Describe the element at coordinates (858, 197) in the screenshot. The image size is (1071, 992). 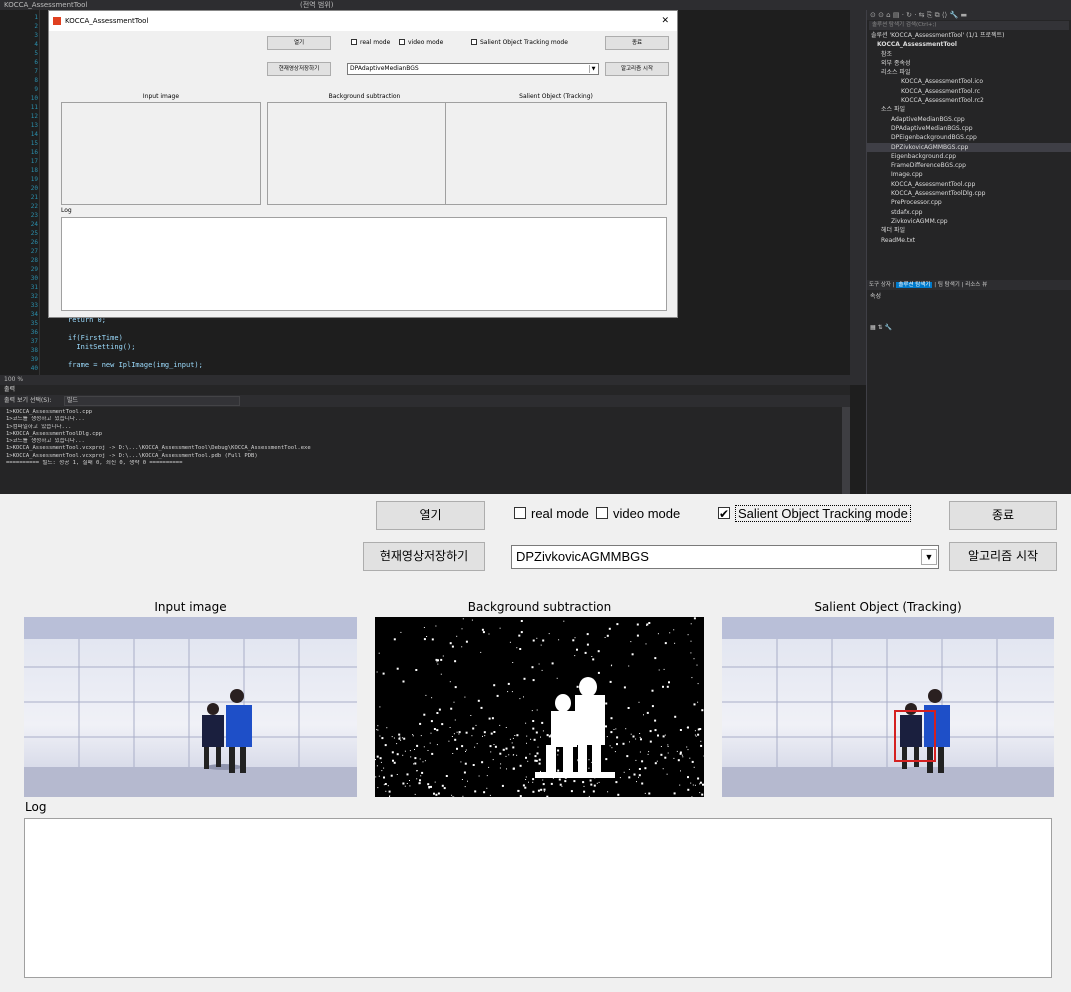
I see `editor-vertical-scrollbar` at that location.